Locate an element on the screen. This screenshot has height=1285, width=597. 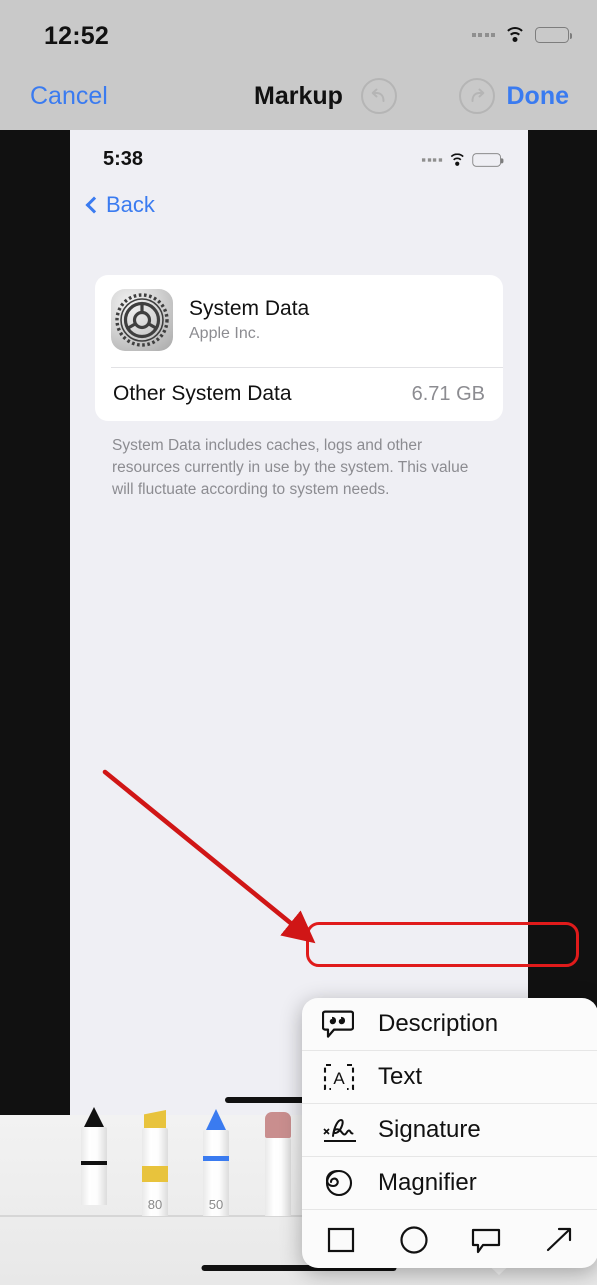
red-pointer-arrow is located at coordinates (209, 856).